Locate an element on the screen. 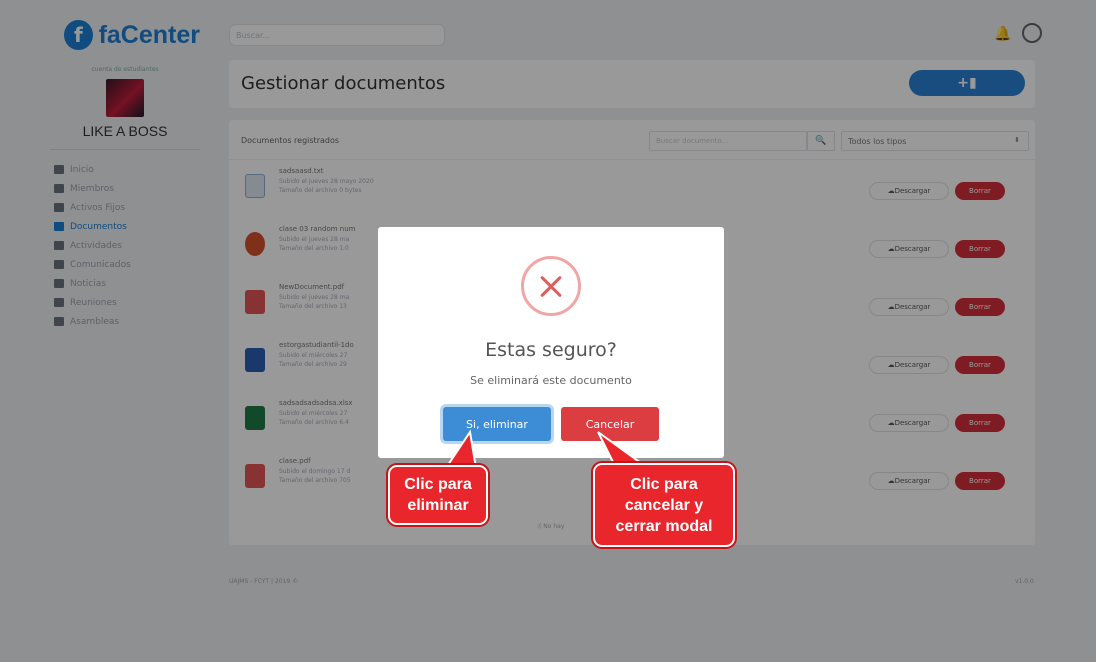 This screenshot has height=662, width=1096. callout-text: Clic para eliminar is located at coordinates (438, 495).